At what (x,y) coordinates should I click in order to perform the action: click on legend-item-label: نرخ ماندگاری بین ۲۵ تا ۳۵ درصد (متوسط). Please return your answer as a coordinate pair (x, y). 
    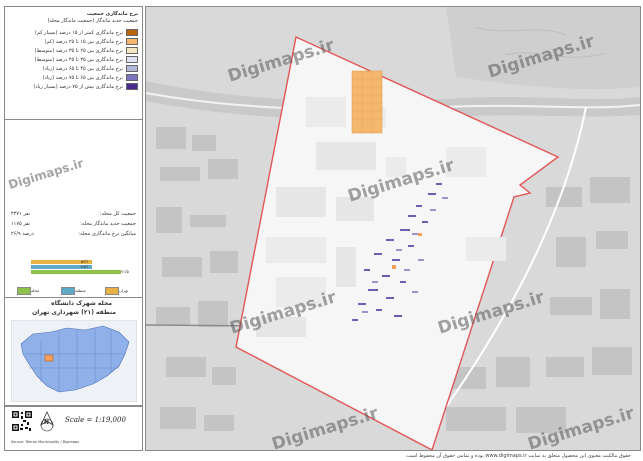
    Looking at the image, I should click on (78, 50).